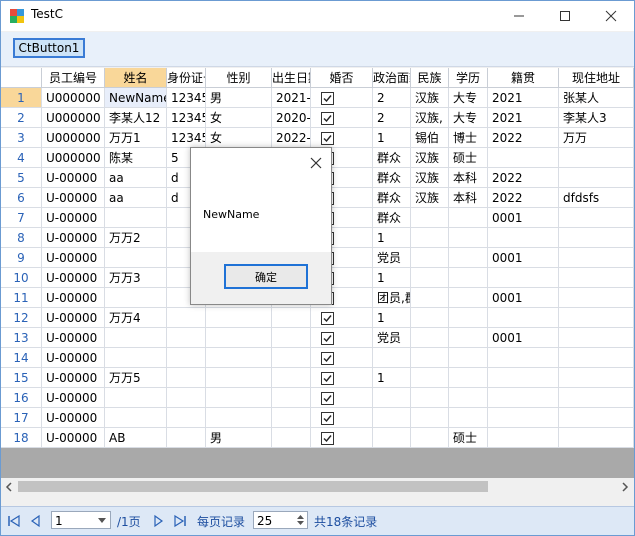  I want to click on cell-idno: 1234565, so click(186, 118).